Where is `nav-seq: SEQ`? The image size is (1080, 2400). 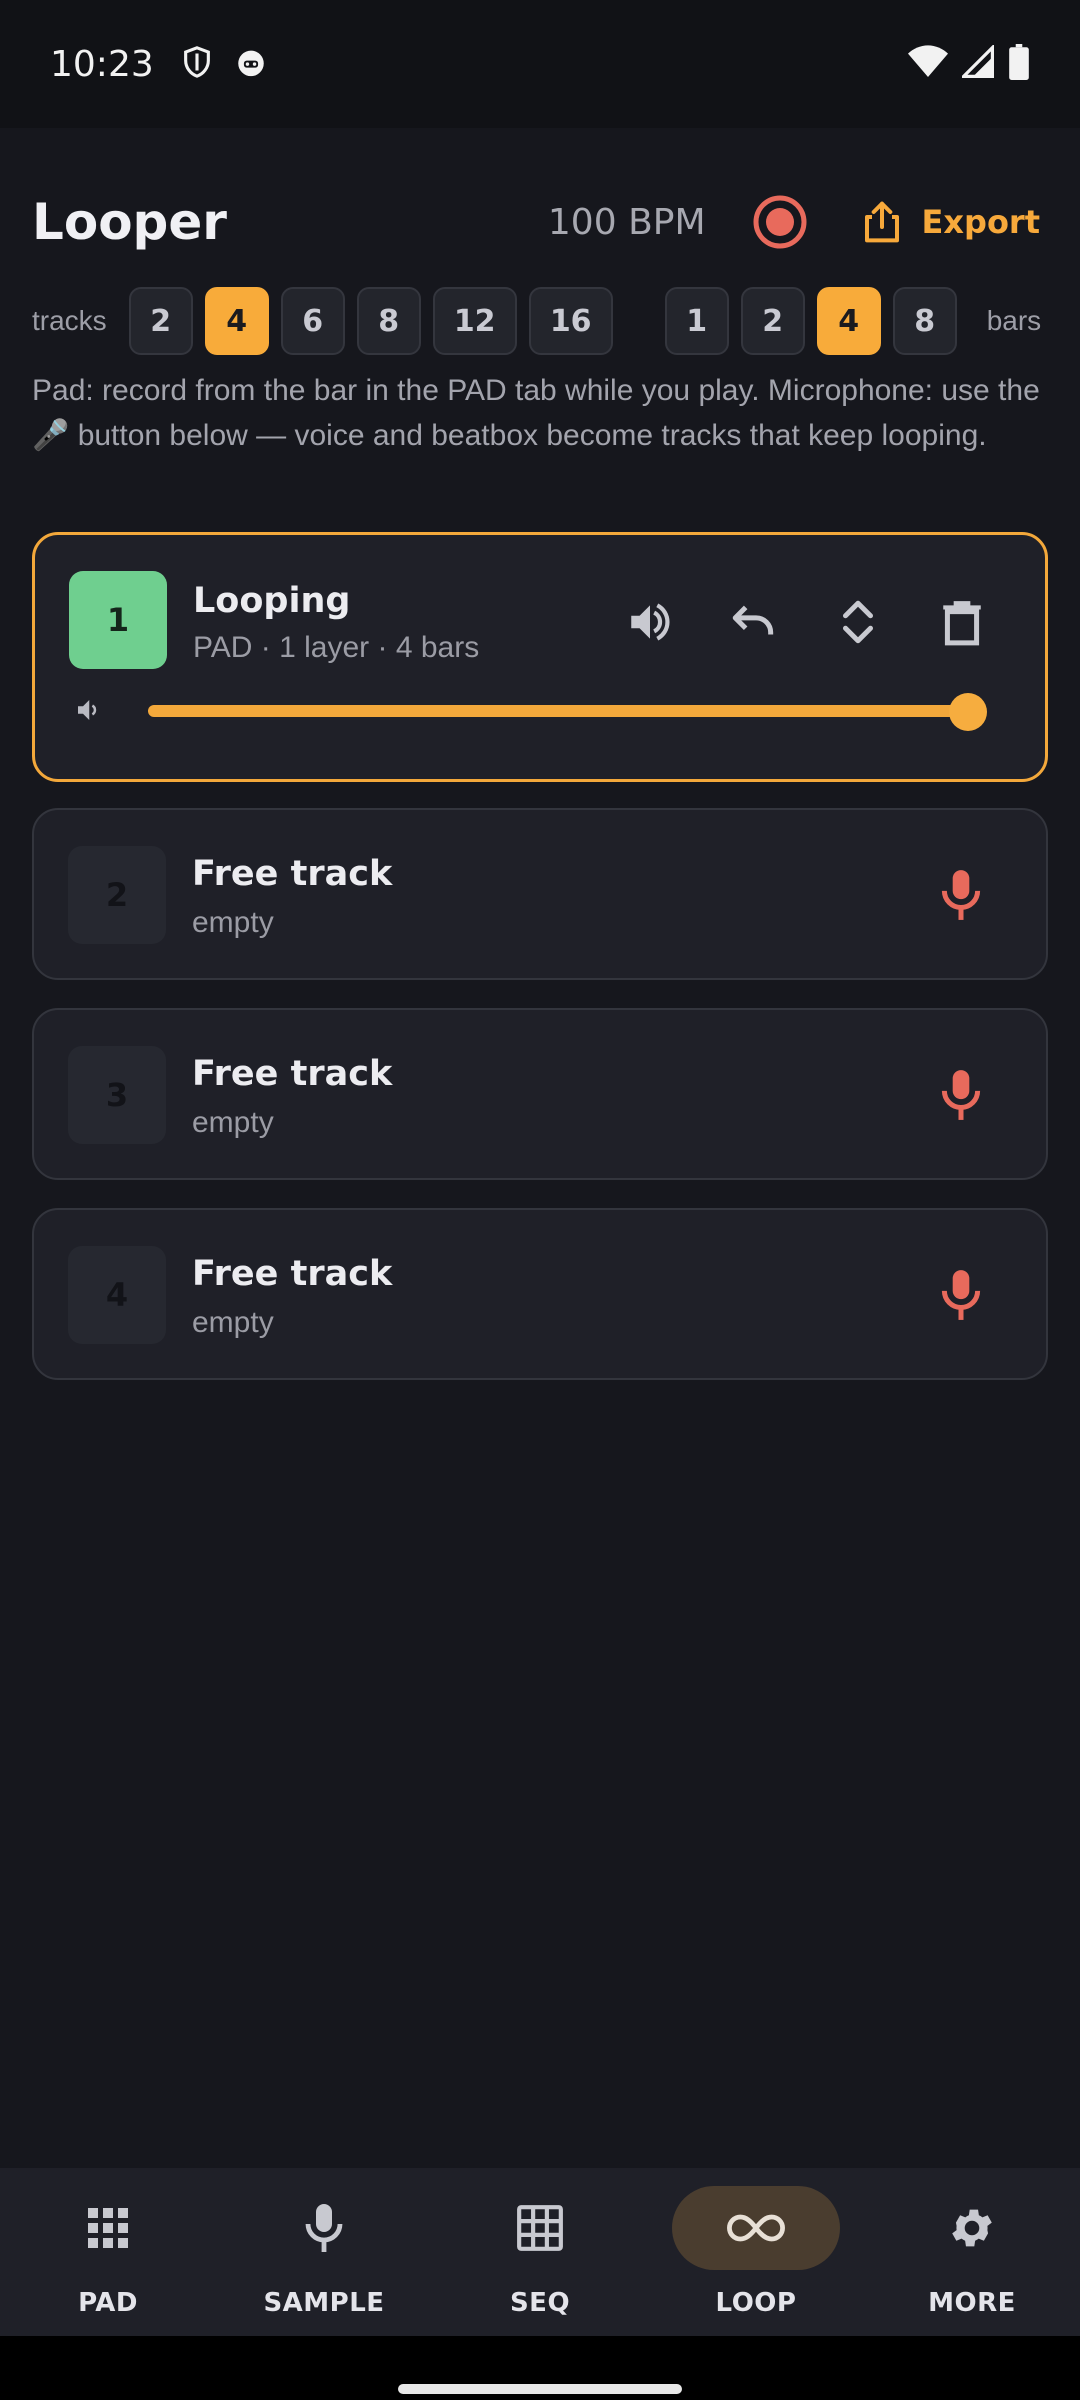 nav-seq: SEQ is located at coordinates (540, 2252).